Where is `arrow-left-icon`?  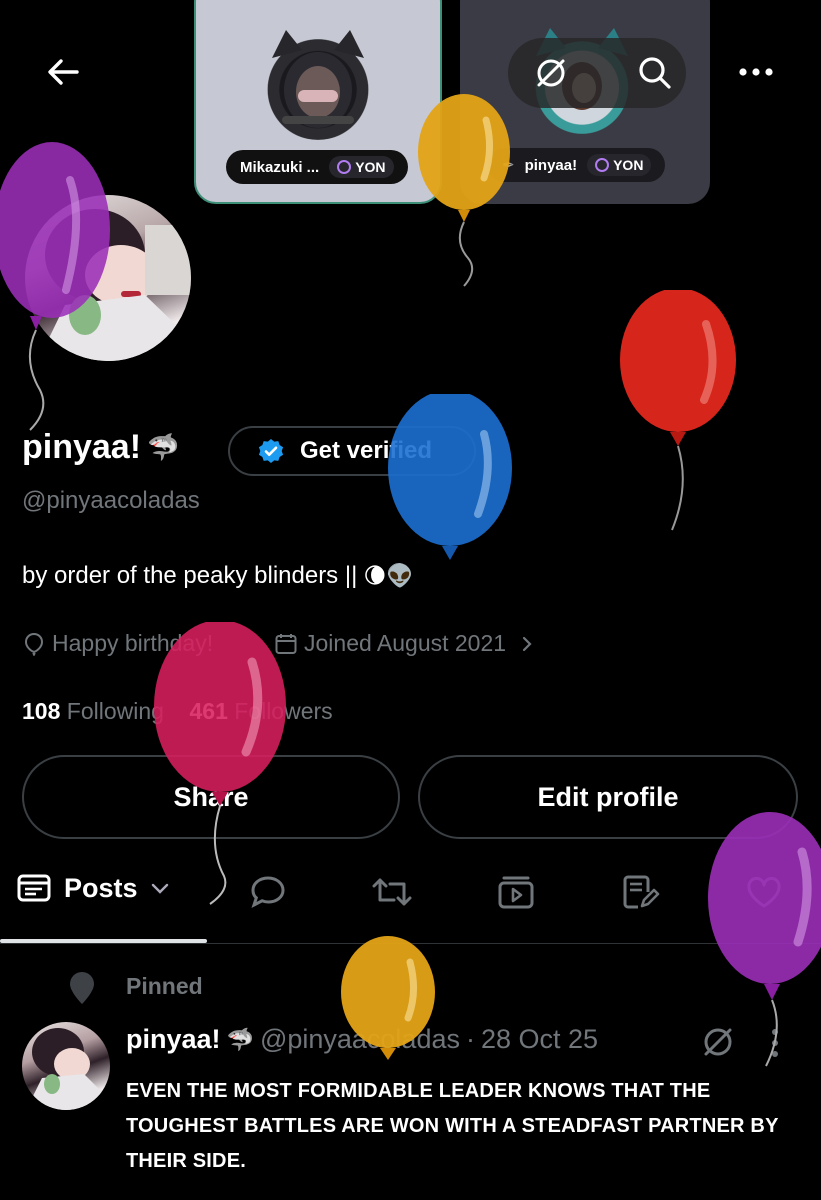
arrow-left-icon is located at coordinates (63, 72).